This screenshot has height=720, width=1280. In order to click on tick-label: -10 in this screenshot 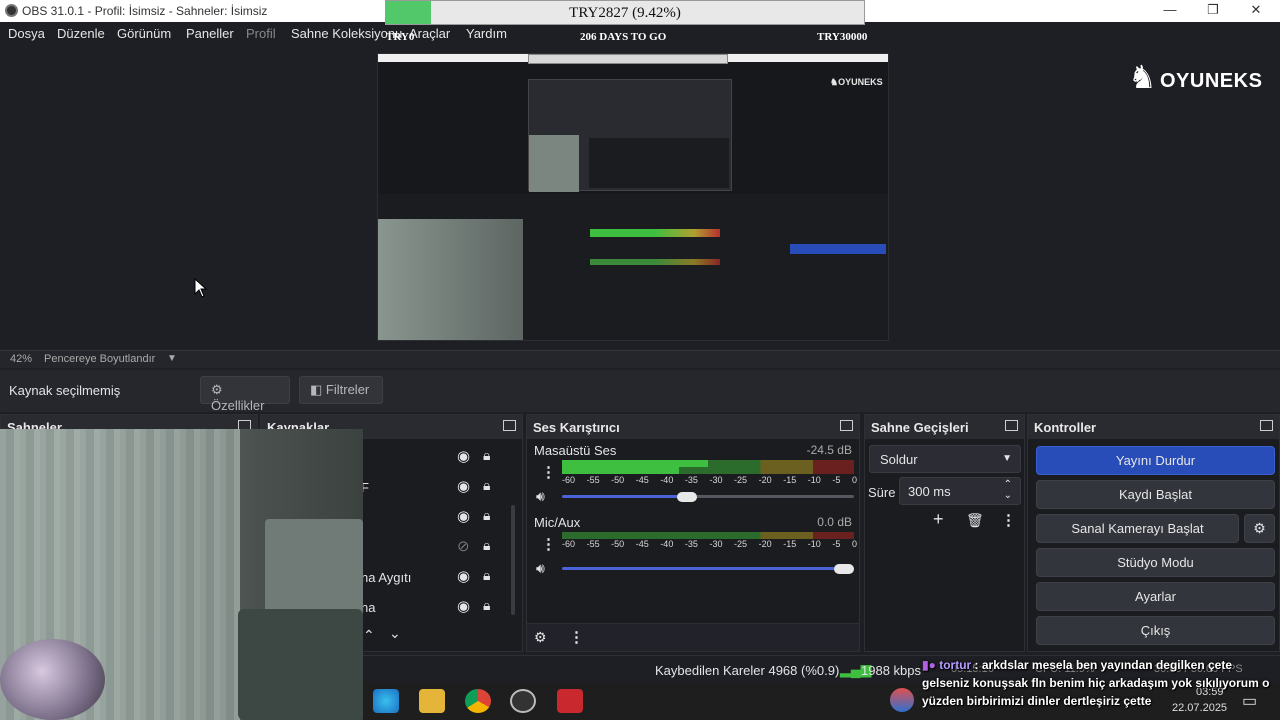, I will do `click(814, 480)`.